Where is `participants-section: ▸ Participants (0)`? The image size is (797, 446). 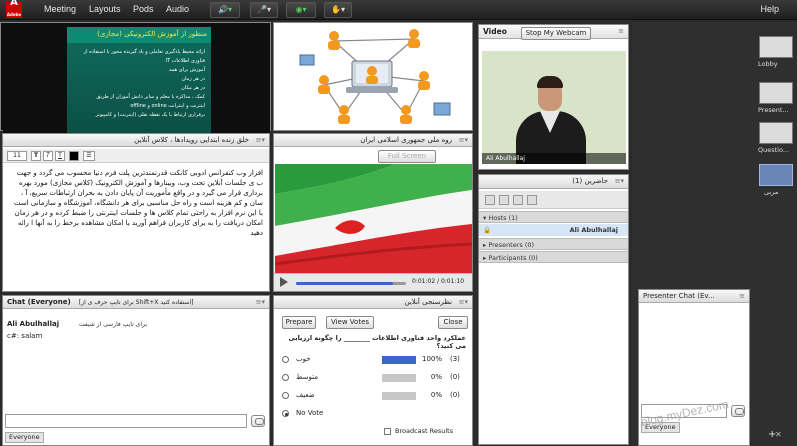
participants-section: ▸ Participants (0) is located at coordinates (553, 257).